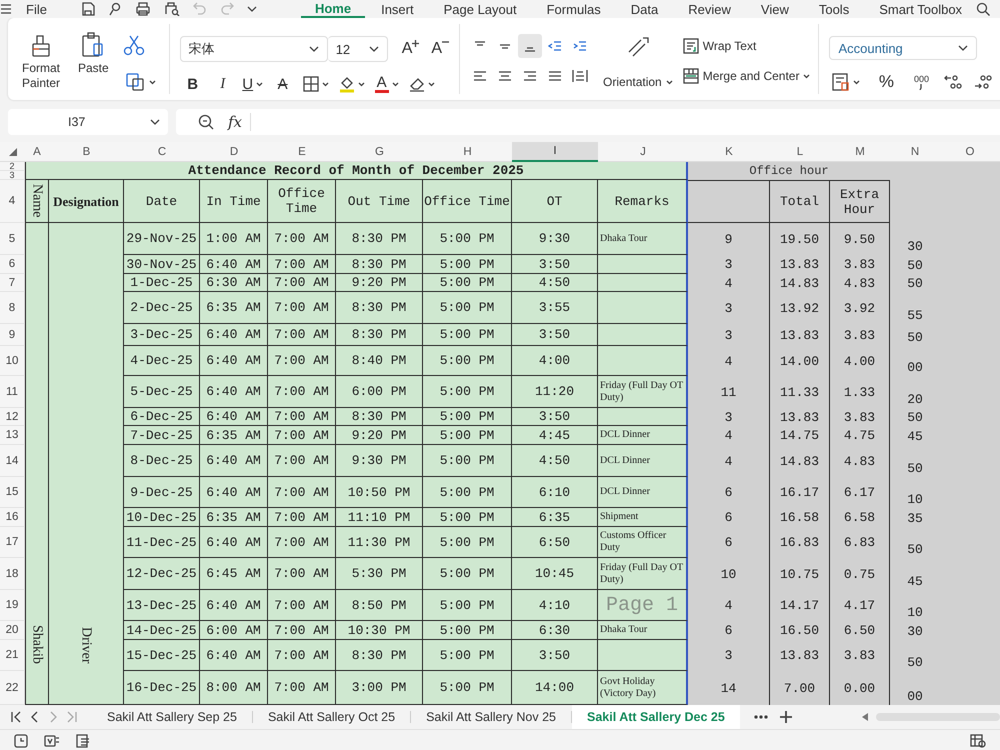 The image size is (1000, 750). Describe the element at coordinates (193, 84) in the screenshot. I see `bold-button: B` at that location.